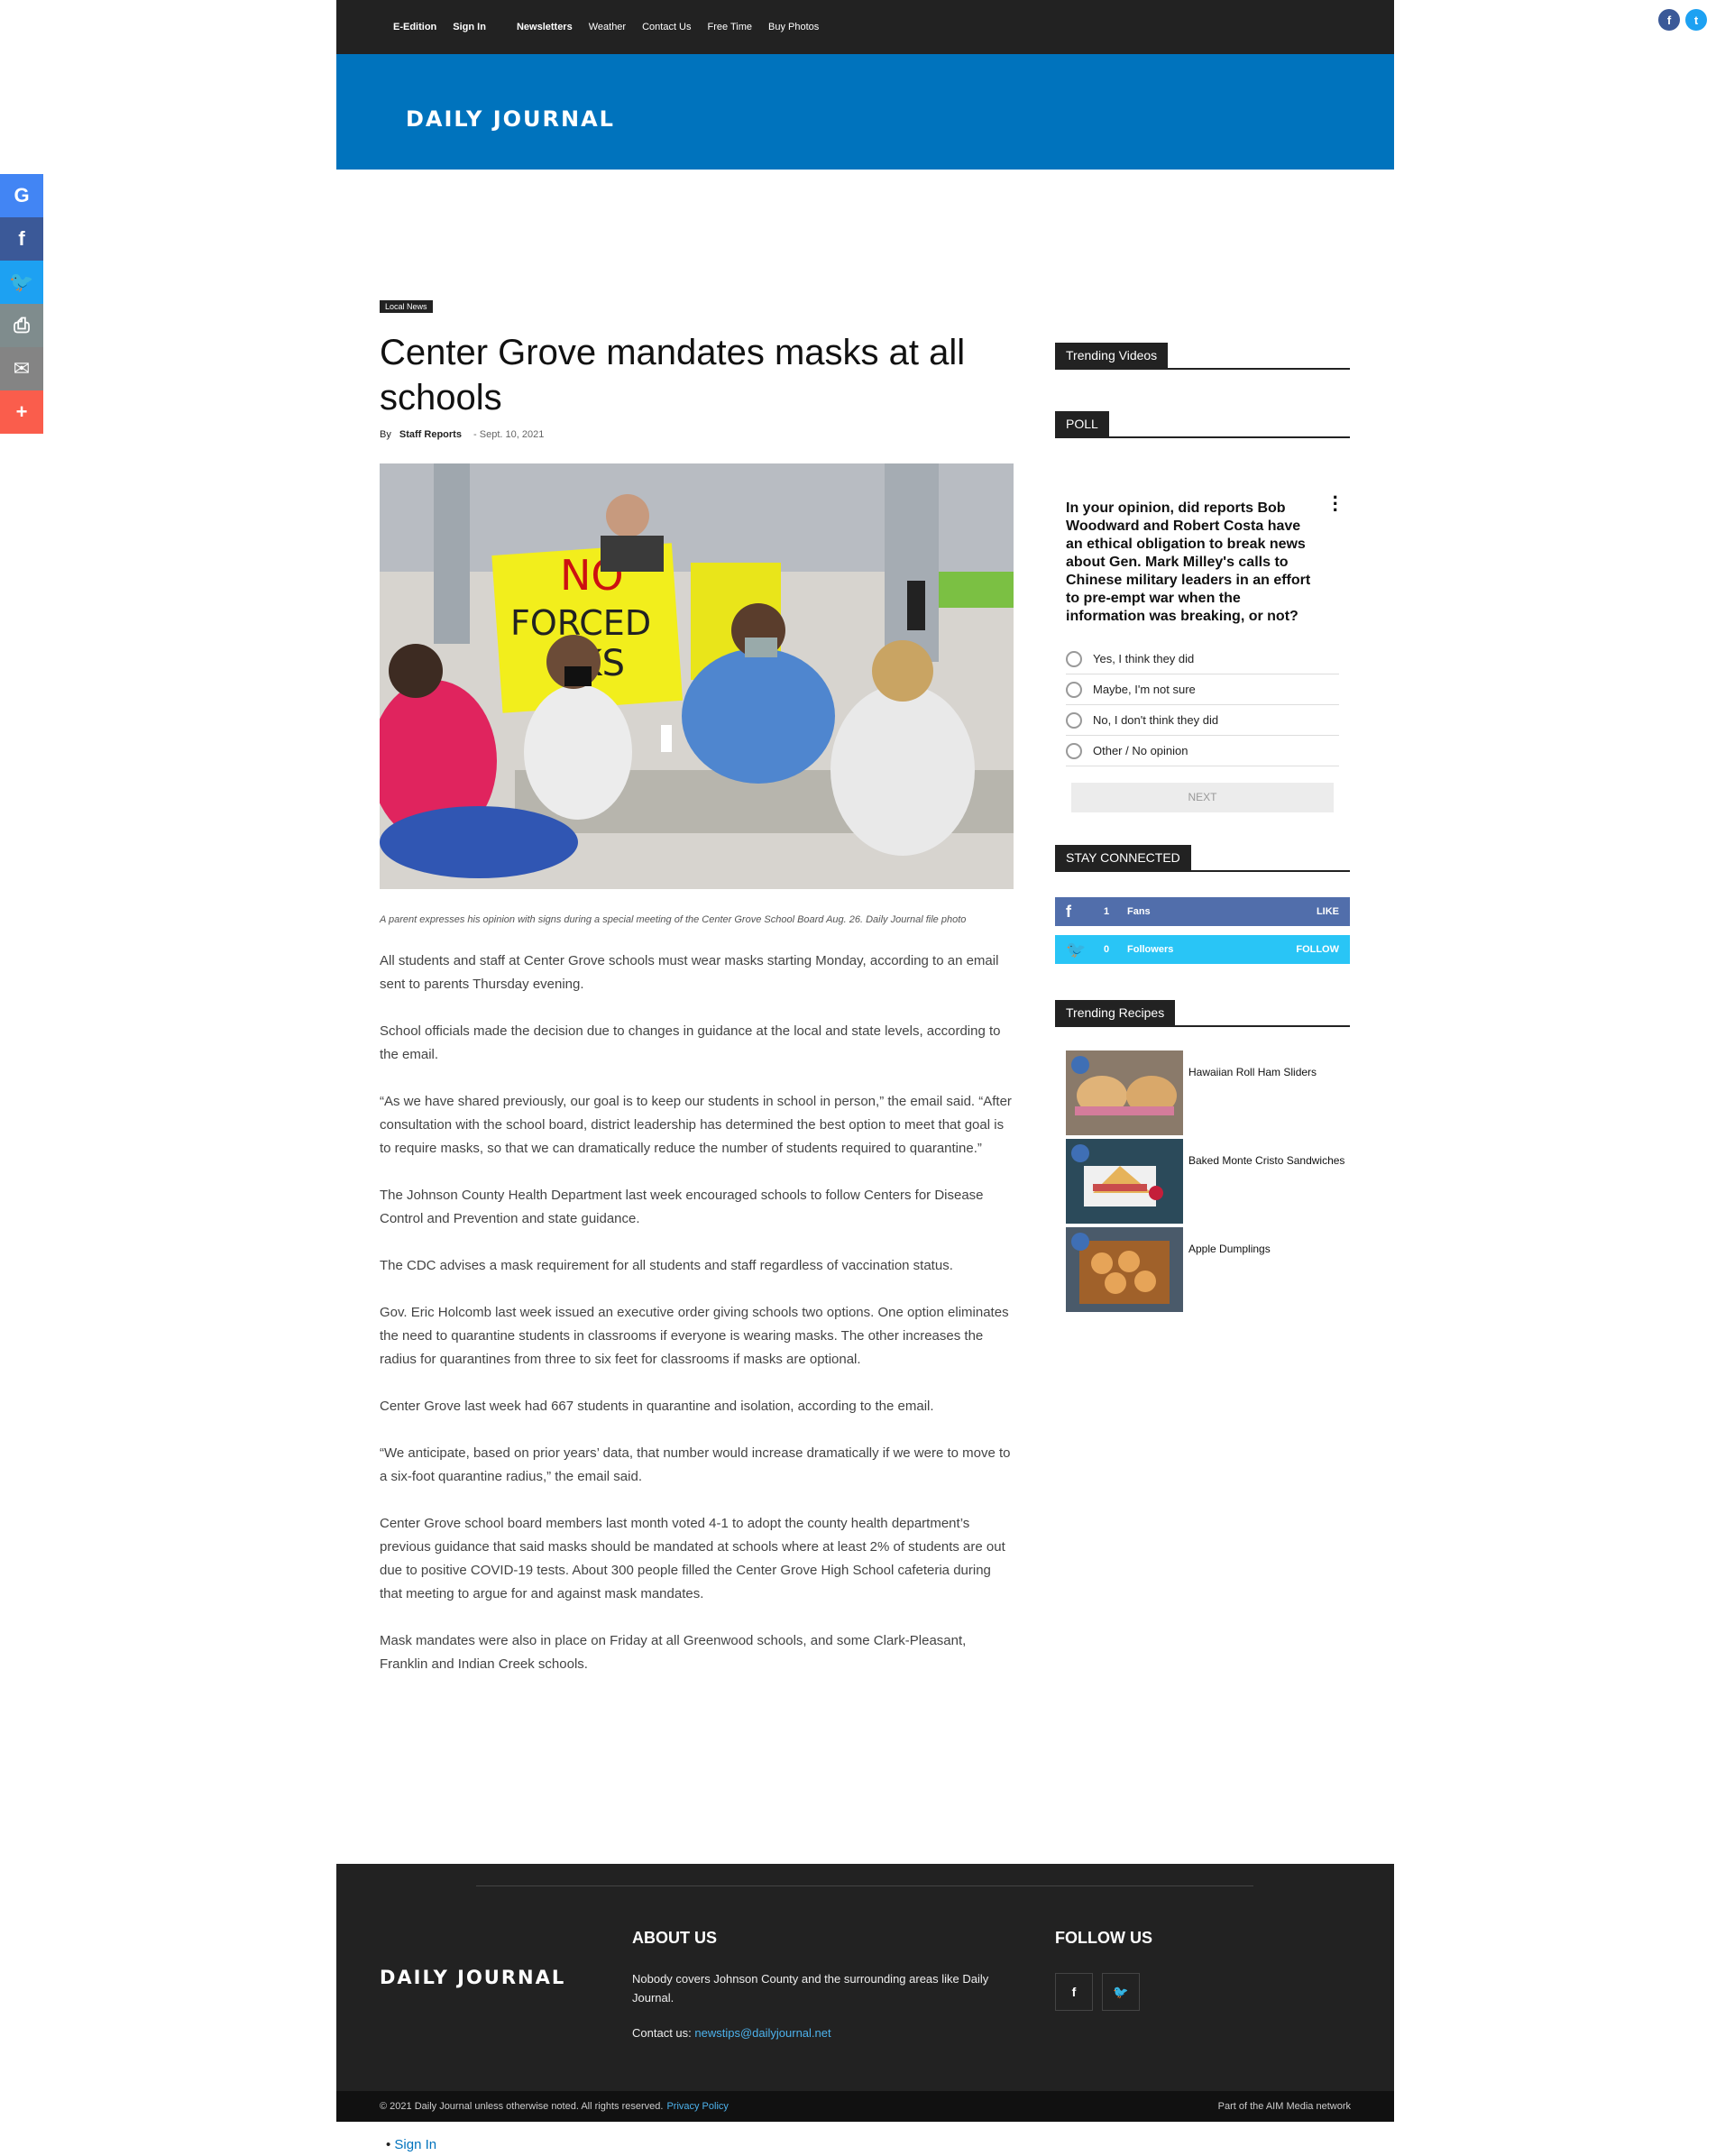 The image size is (1716, 2156). I want to click on top-social-links: f t, so click(1683, 20).